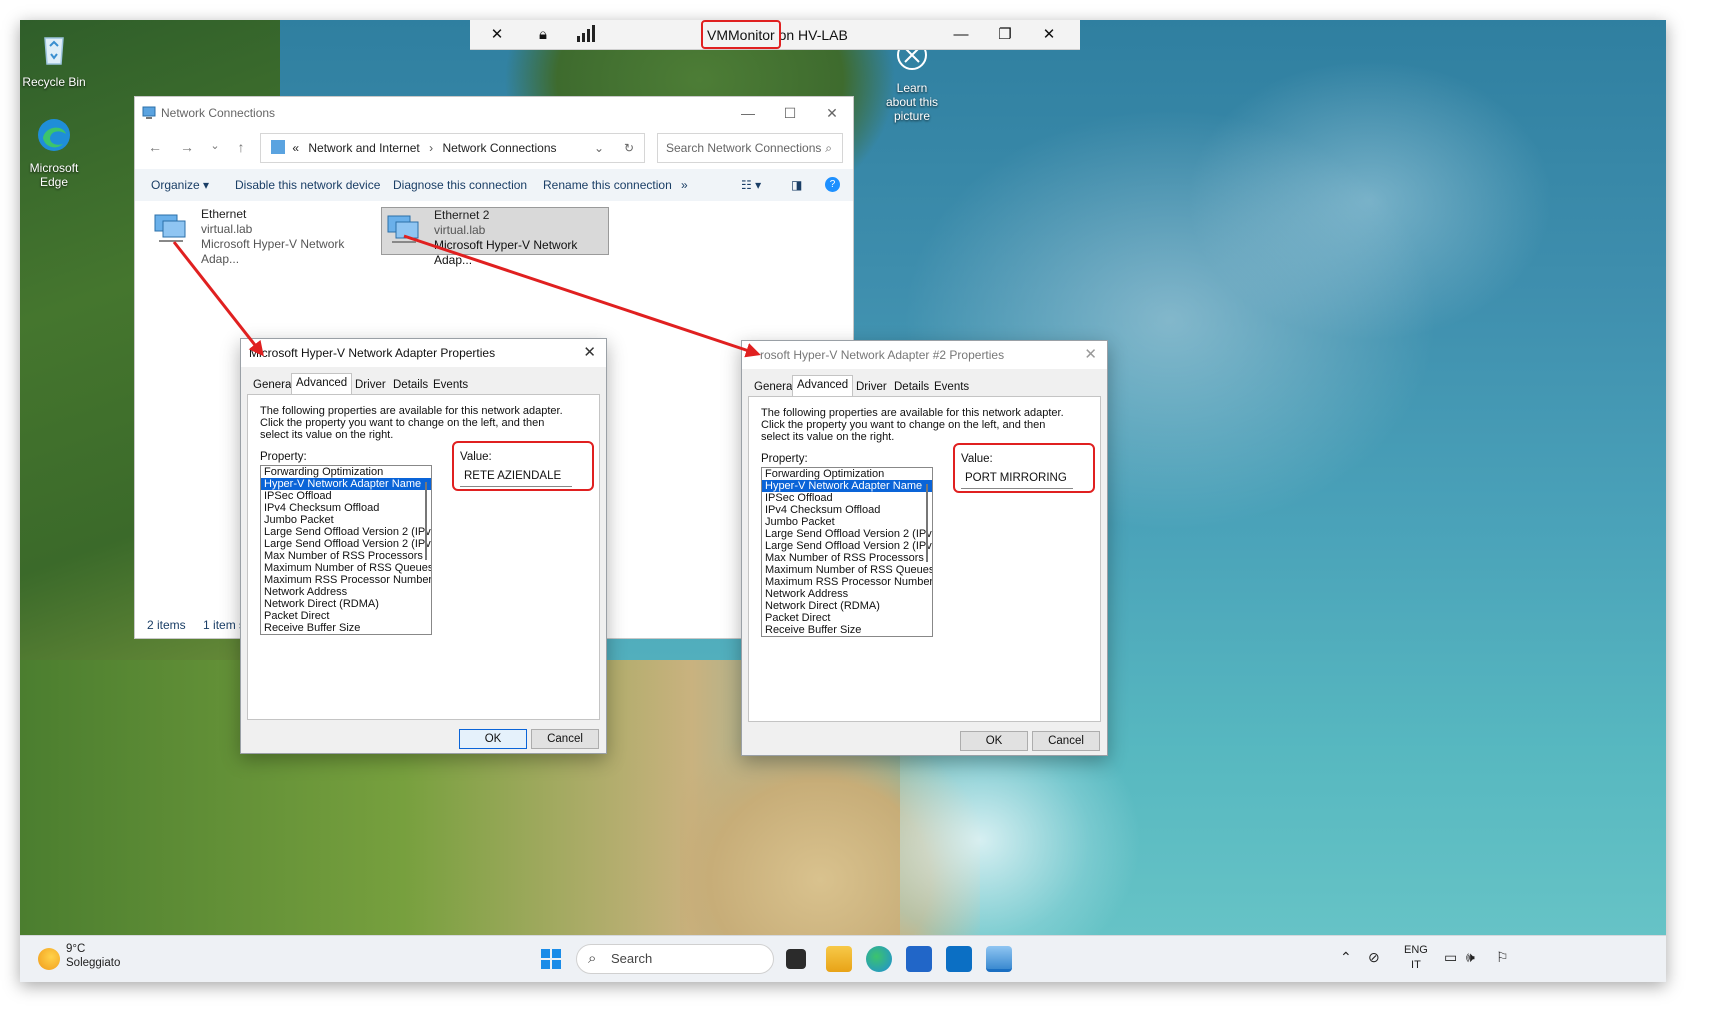 The width and height of the screenshot is (1709, 1026). Describe the element at coordinates (1450, 957) in the screenshot. I see `display-icon: ▭` at that location.